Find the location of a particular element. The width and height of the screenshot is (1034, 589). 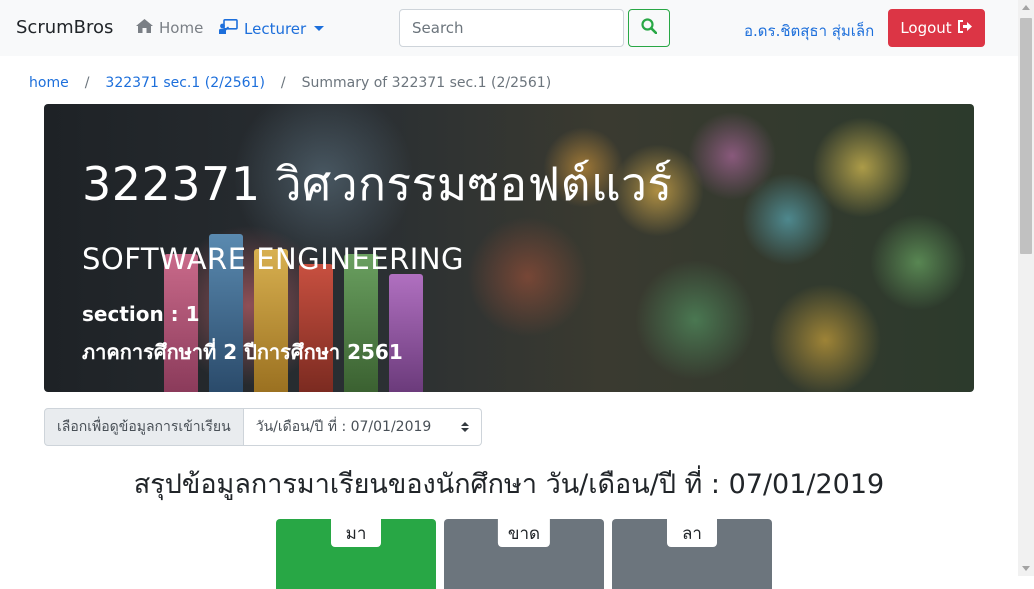

nav-home-link: Home is located at coordinates (169, 28).